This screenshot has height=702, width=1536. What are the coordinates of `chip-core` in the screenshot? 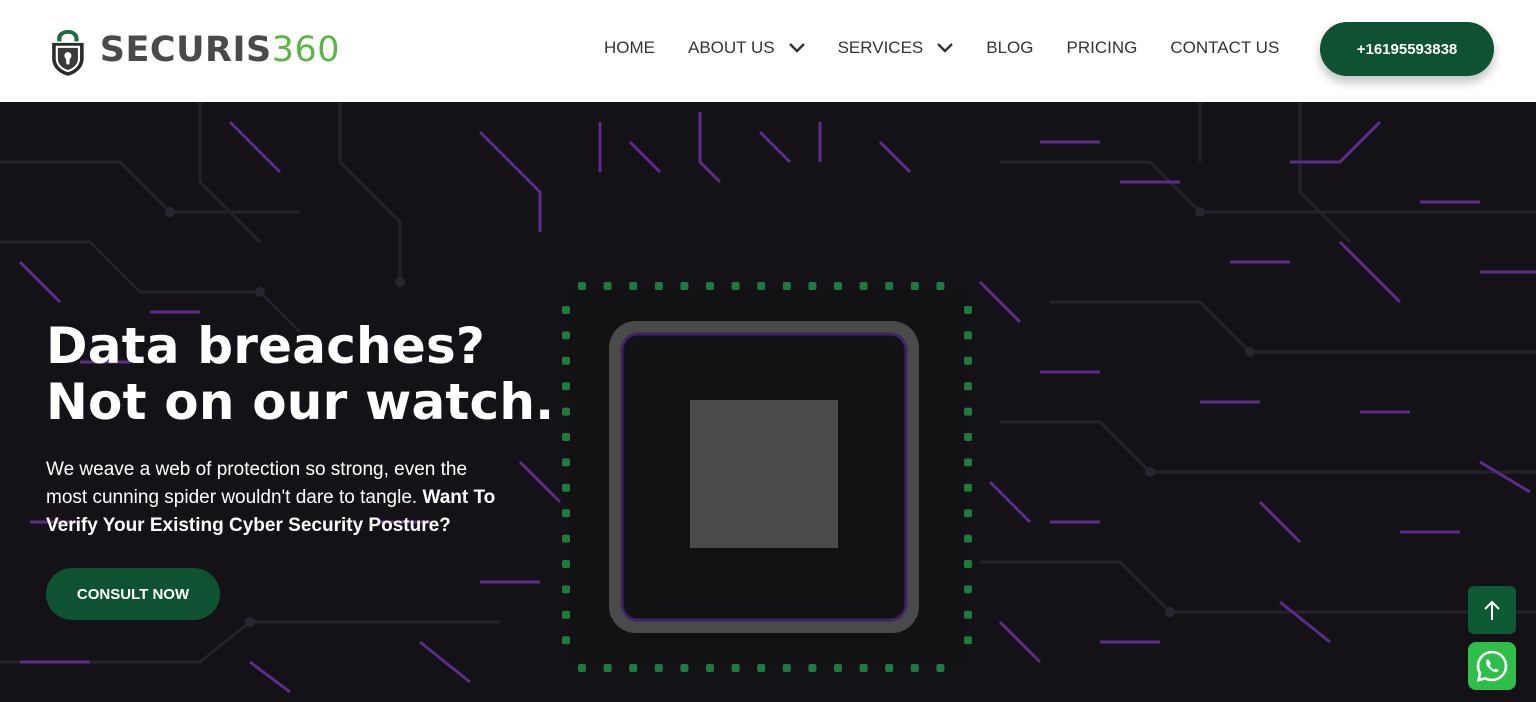 It's located at (764, 474).